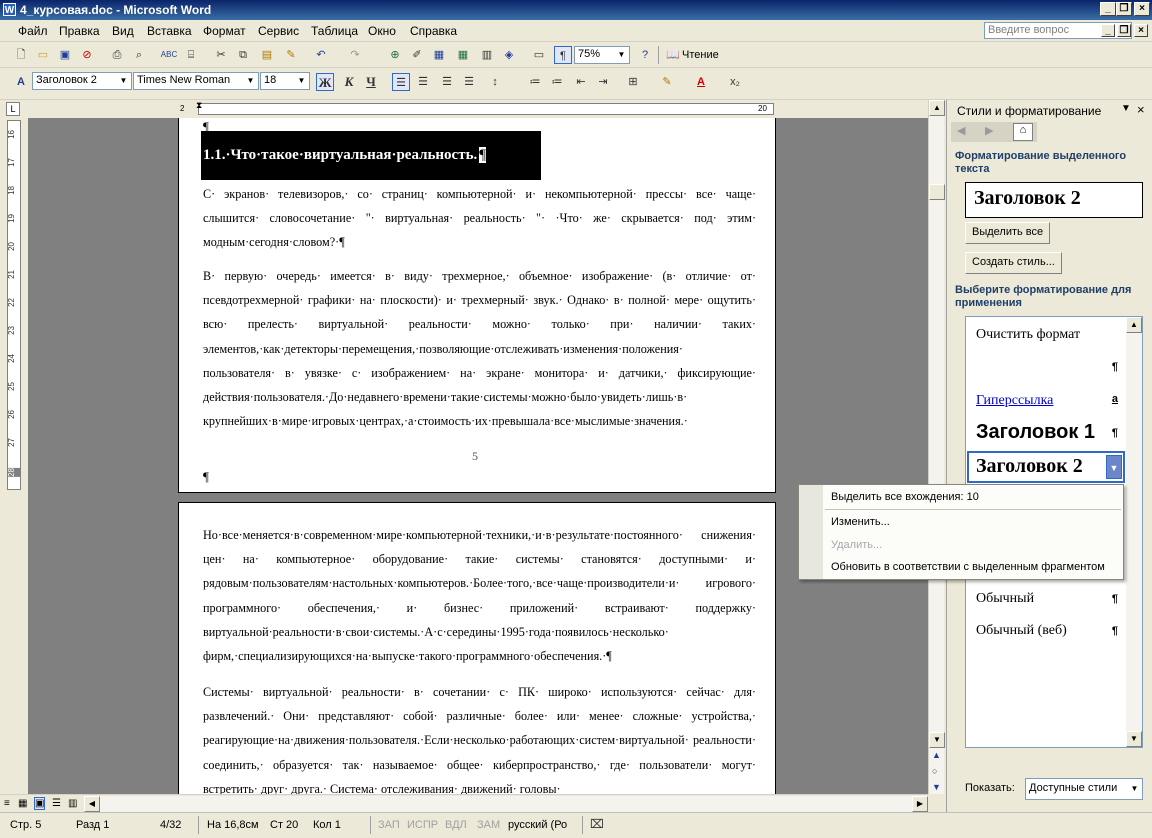 This screenshot has height=838, width=1152. What do you see at coordinates (1021, 631) in the screenshot?
I see `style-item-normal-web: Обычный (веб)` at bounding box center [1021, 631].